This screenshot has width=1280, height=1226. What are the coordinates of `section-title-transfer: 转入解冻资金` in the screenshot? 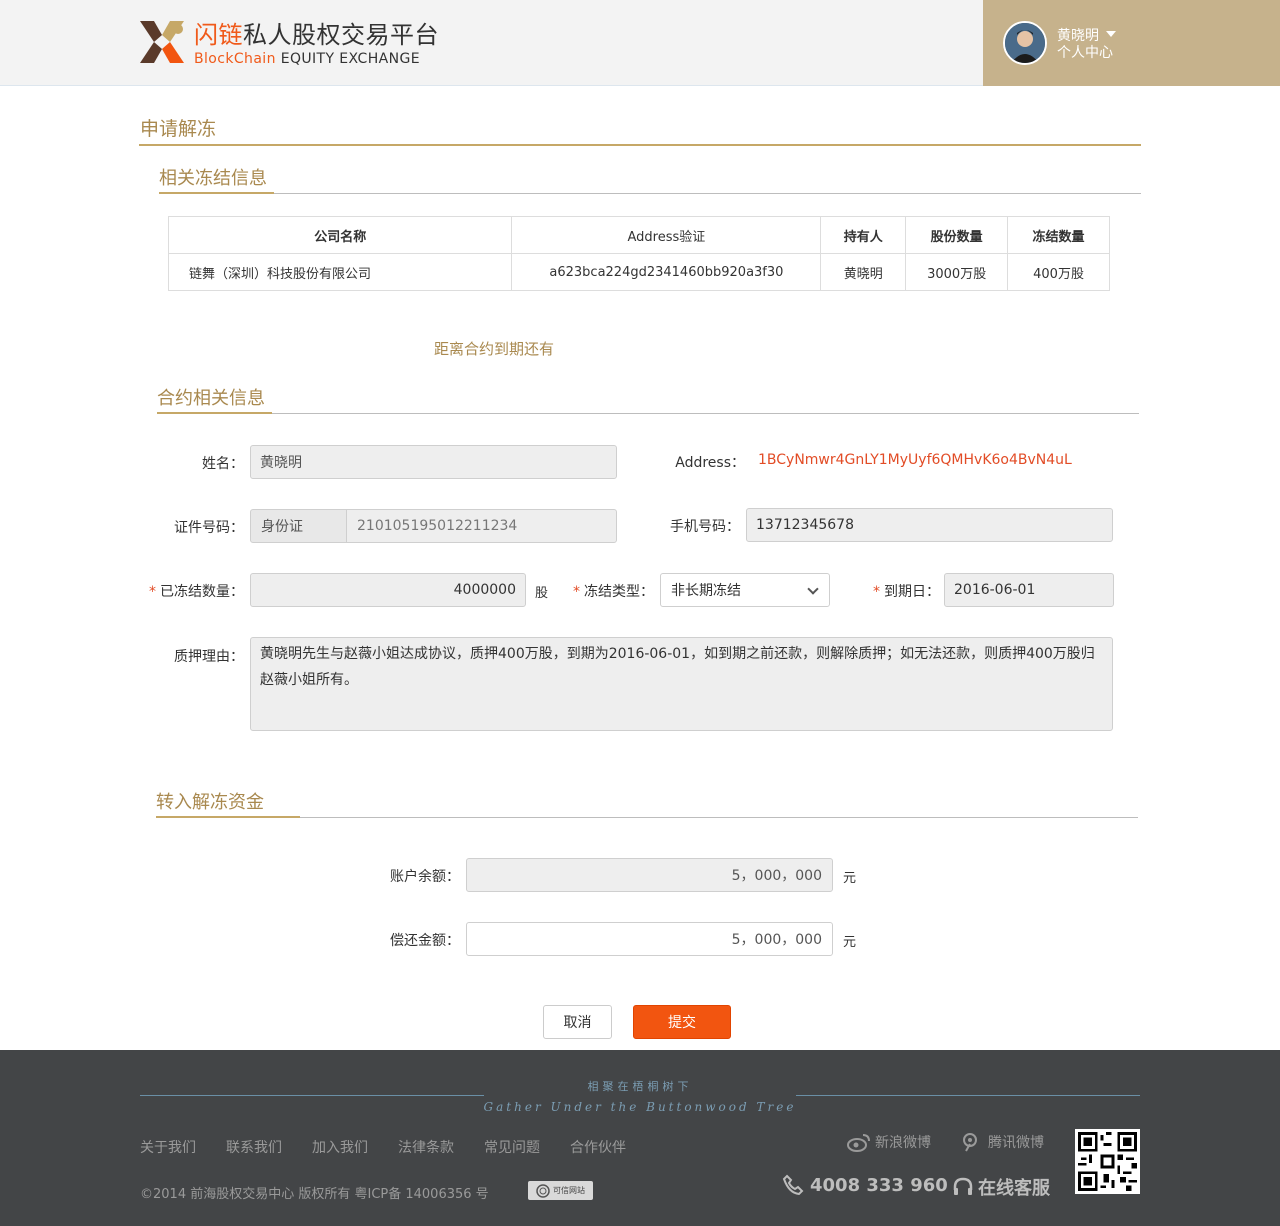 It's located at (210, 802).